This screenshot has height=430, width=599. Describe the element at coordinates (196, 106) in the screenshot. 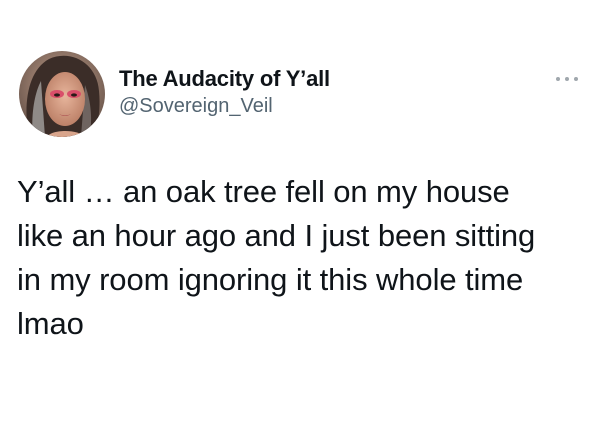

I see `author-handle: @Sovereign_Veil` at that location.